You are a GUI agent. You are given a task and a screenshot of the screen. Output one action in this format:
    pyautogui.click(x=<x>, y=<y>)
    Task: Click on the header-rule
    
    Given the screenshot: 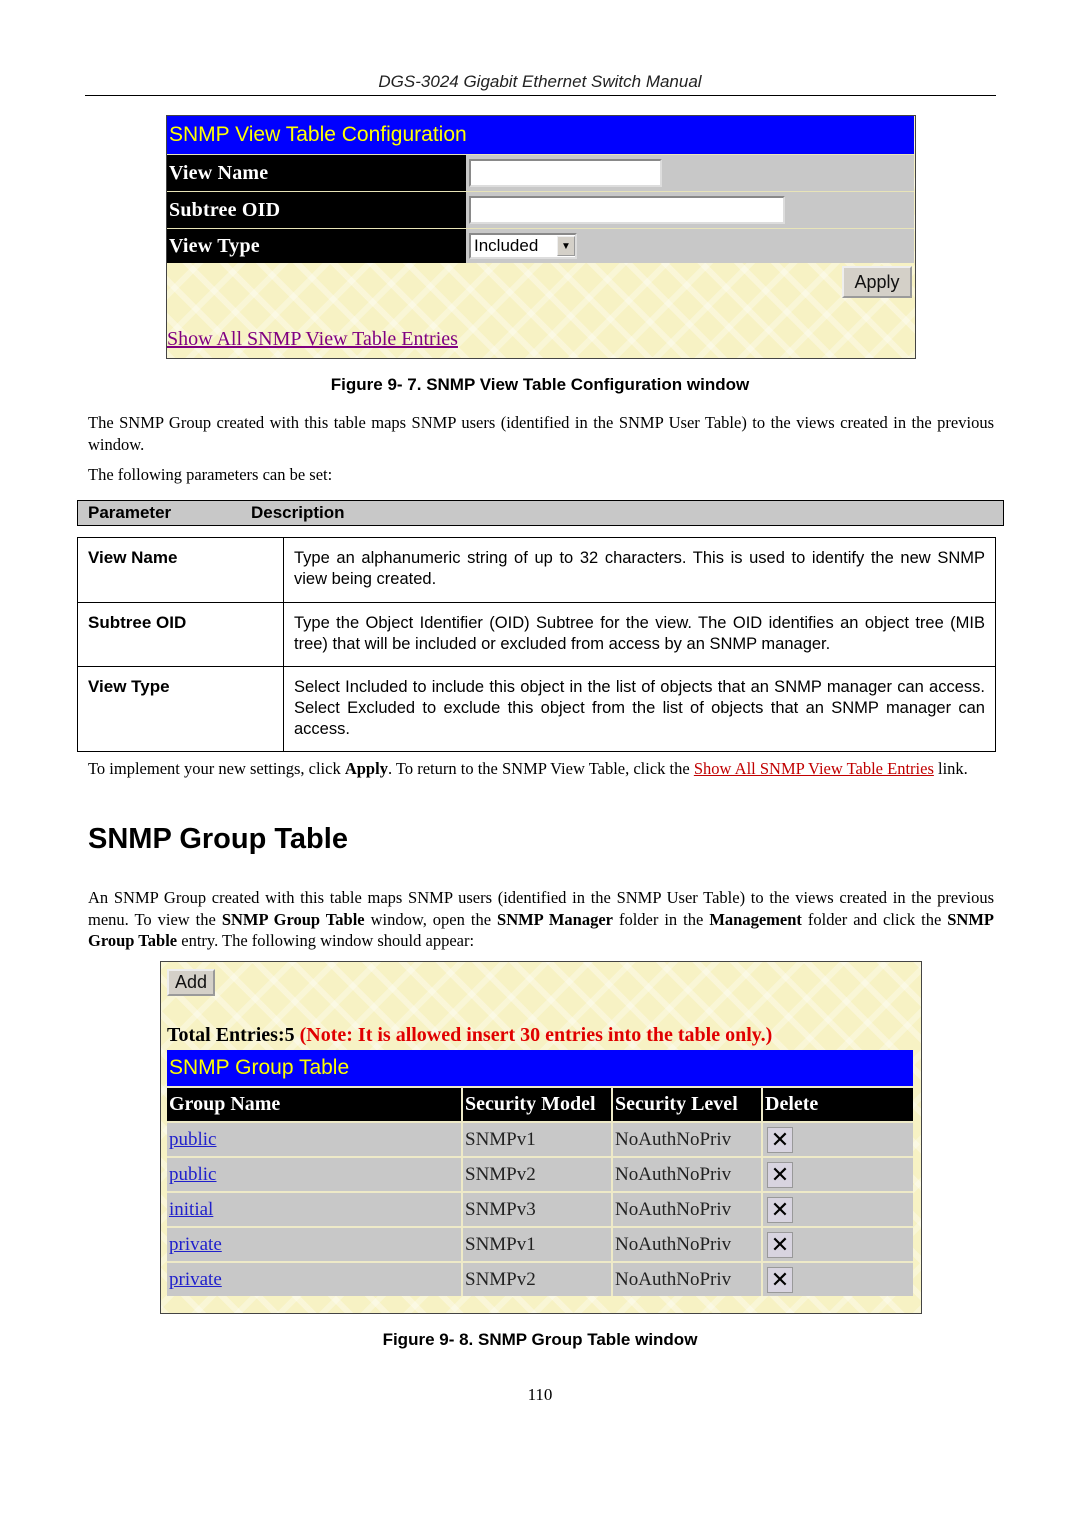 What is the action you would take?
    pyautogui.click(x=540, y=95)
    